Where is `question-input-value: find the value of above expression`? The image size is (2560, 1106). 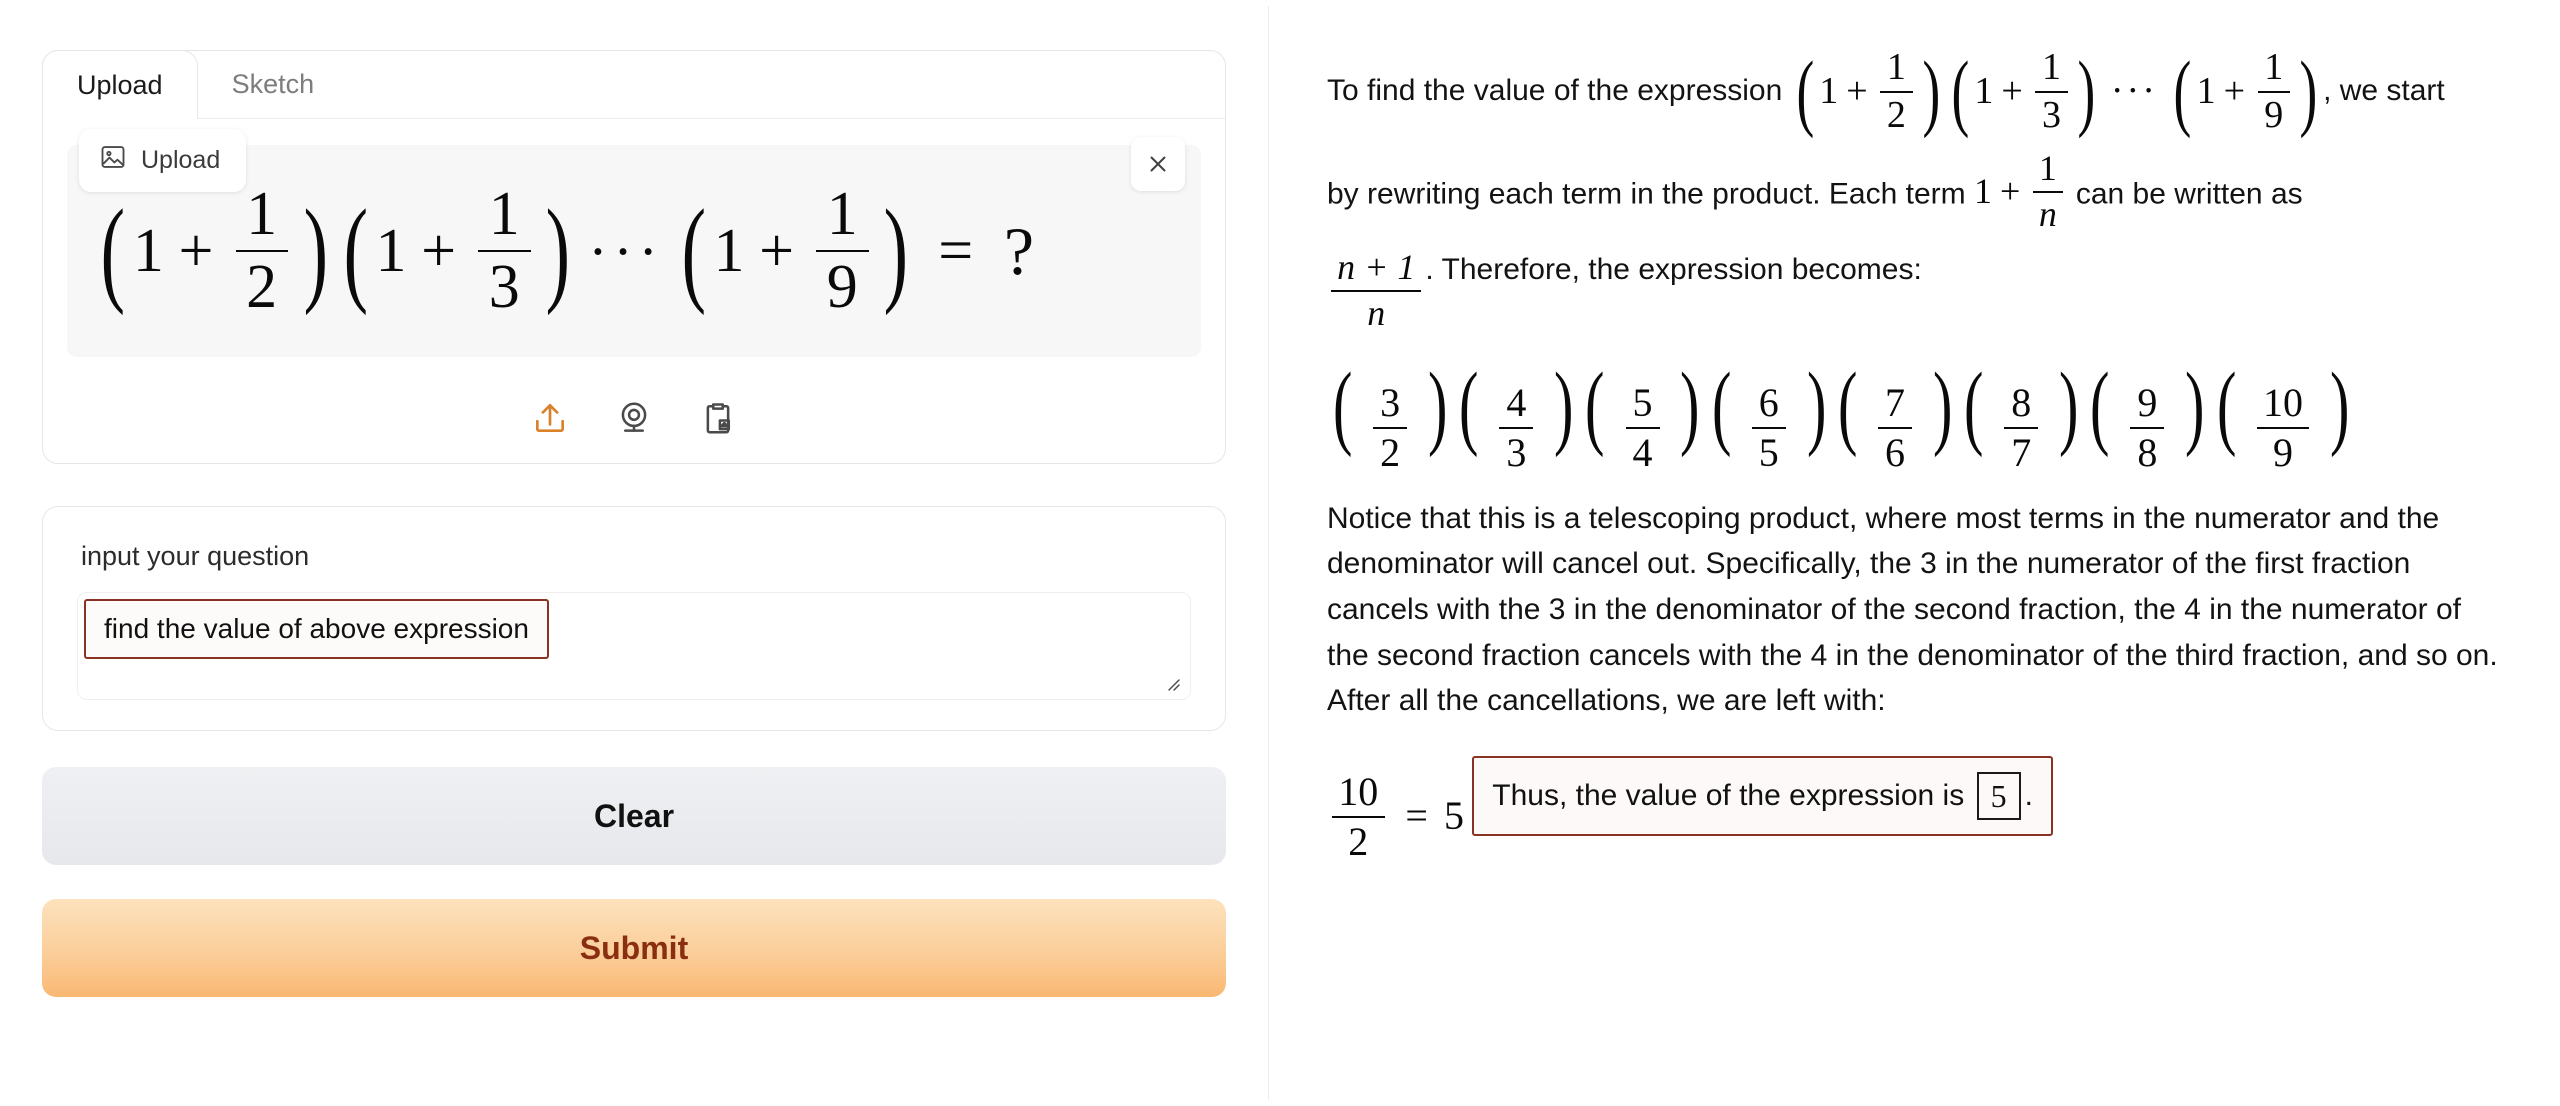
question-input-value: find the value of above expression is located at coordinates (316, 629).